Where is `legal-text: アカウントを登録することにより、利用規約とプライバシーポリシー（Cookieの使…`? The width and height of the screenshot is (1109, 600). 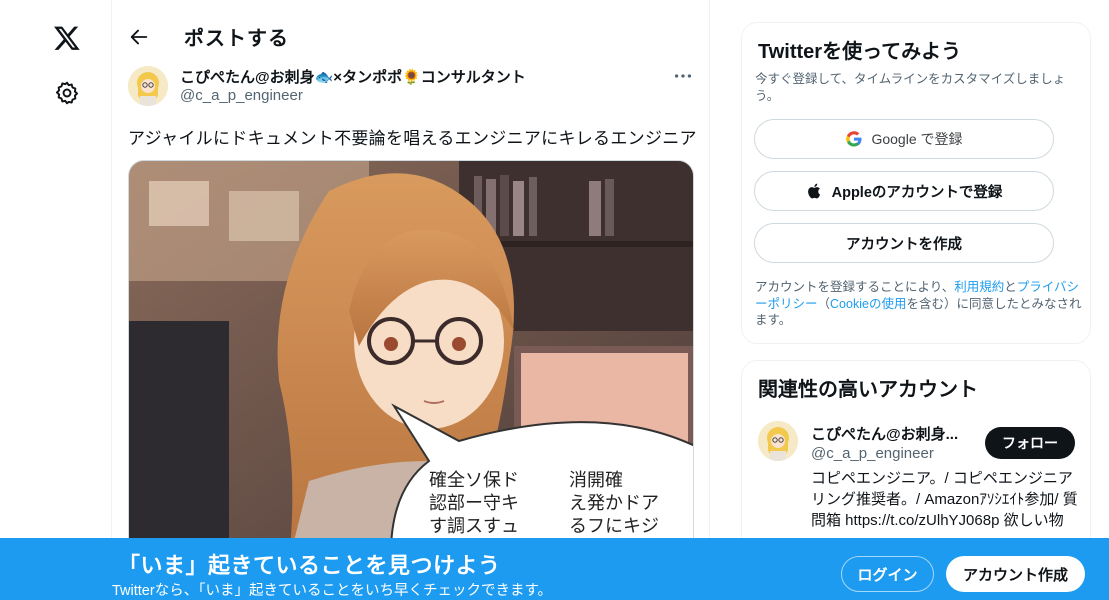
legal-text: アカウントを登録することにより、利用規約とプライバシーポリシー（Cookieの使… is located at coordinates (920, 304).